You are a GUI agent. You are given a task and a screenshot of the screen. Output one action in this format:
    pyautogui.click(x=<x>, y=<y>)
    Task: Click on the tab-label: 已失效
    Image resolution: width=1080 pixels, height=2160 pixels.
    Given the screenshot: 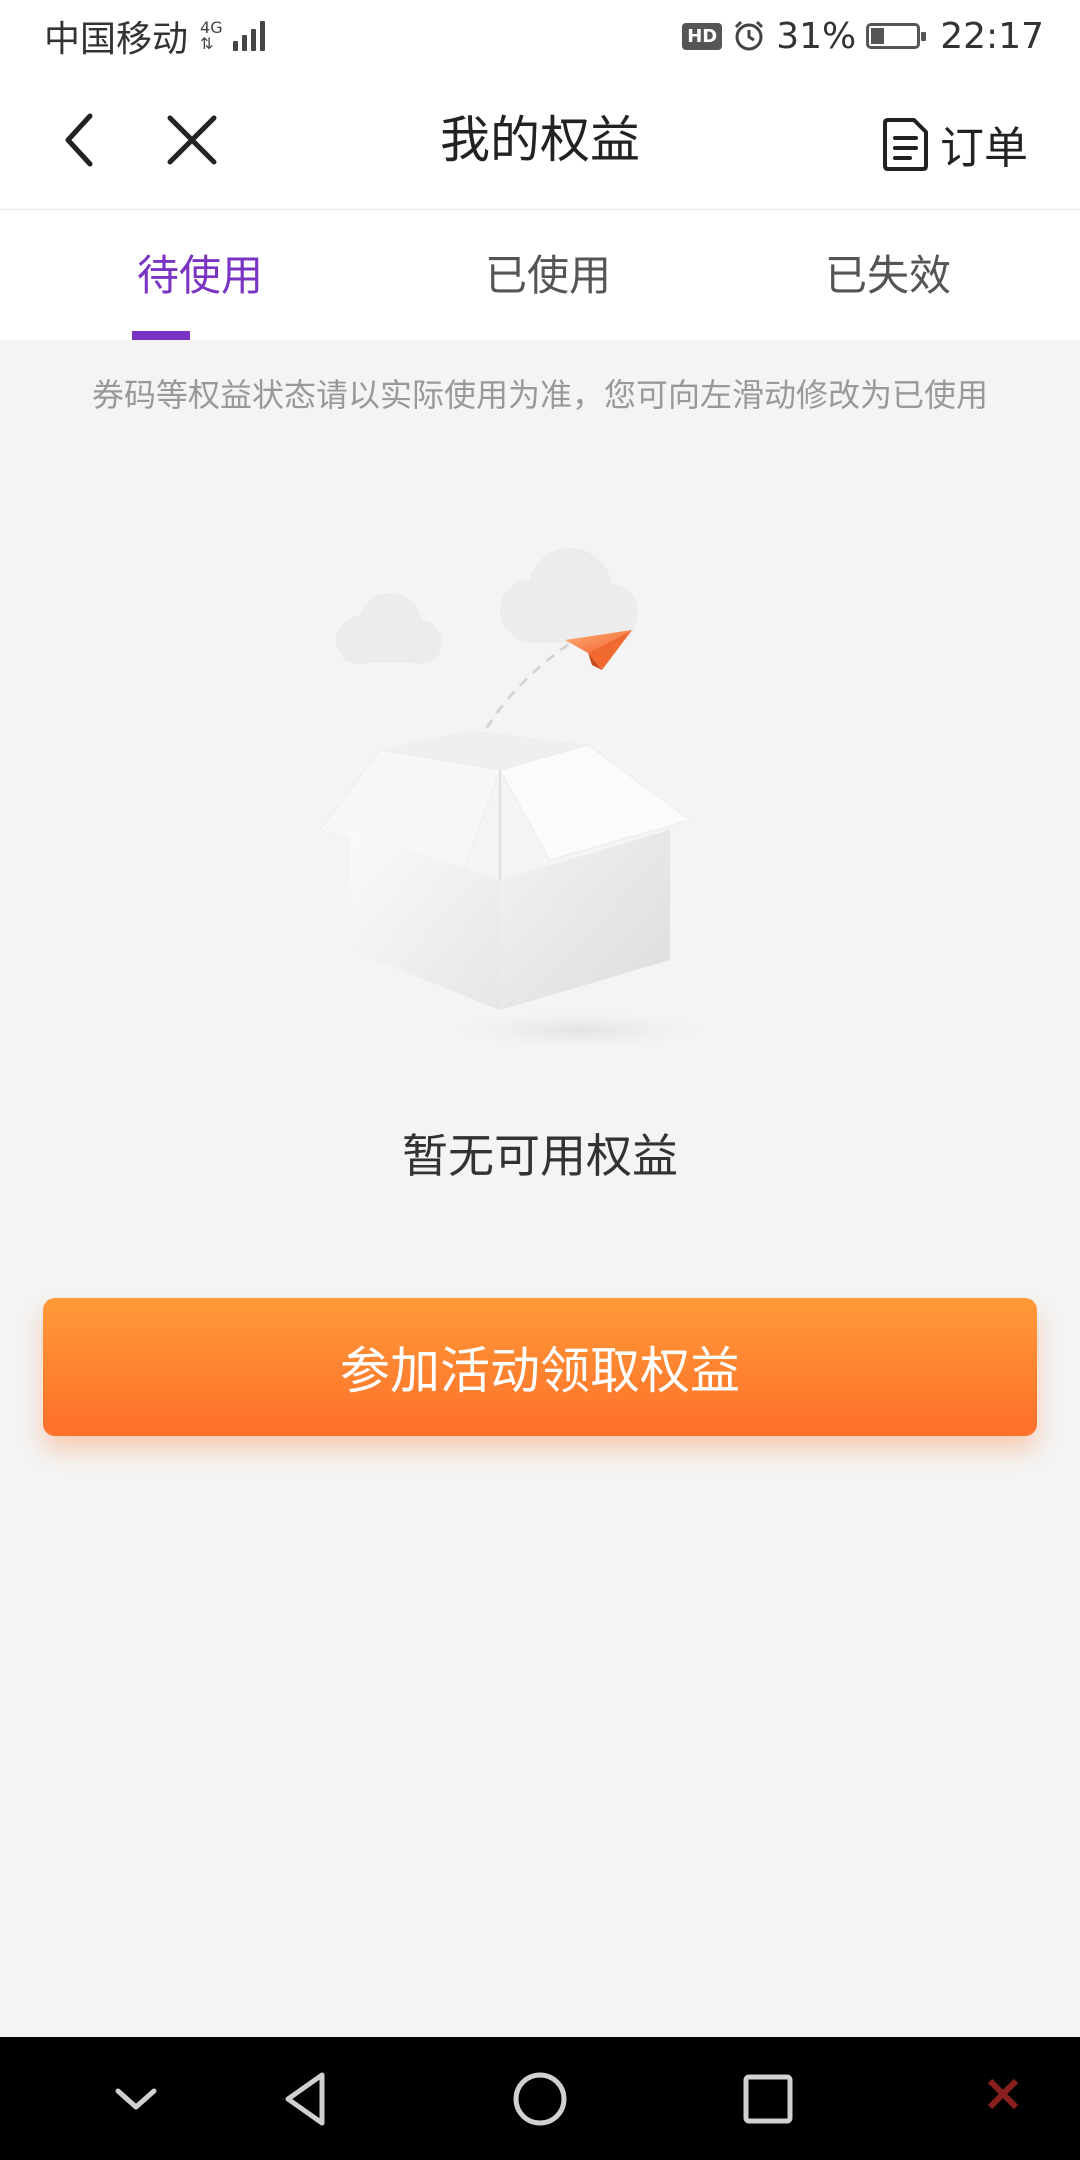 What is the action you would take?
    pyautogui.click(x=887, y=275)
    